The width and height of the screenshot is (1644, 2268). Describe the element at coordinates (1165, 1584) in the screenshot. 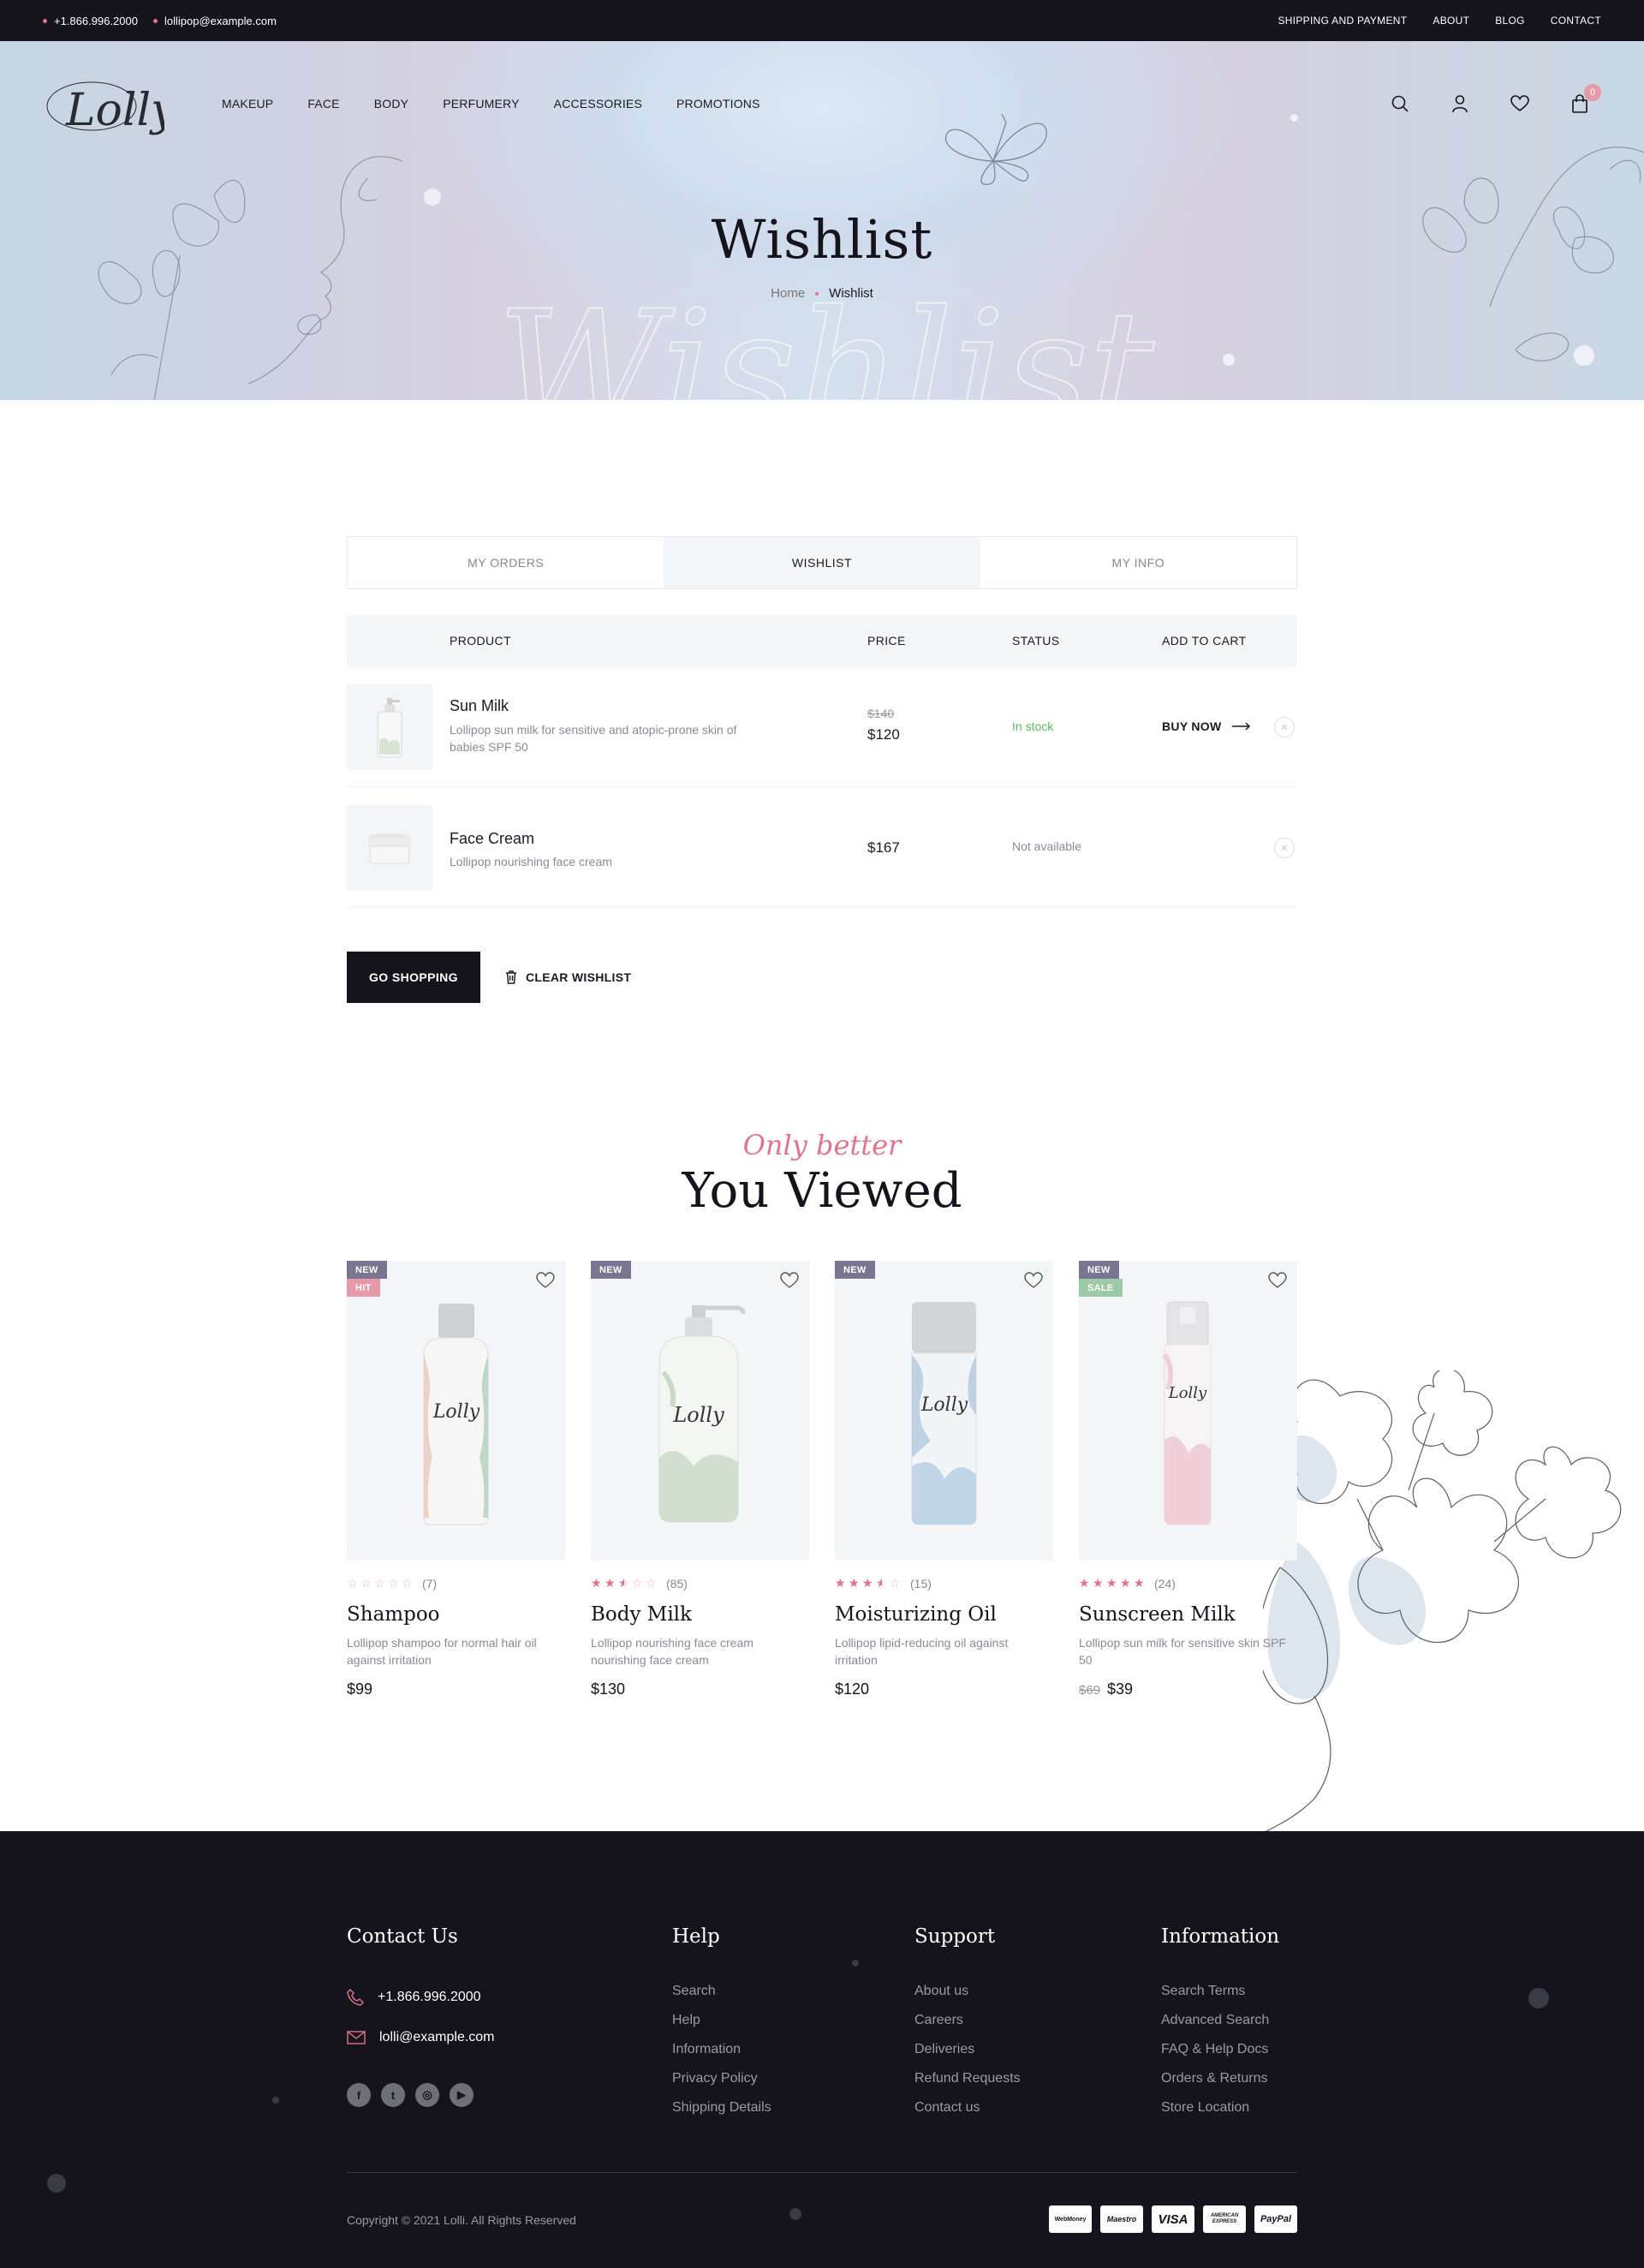

I see `review-count: (24)` at that location.